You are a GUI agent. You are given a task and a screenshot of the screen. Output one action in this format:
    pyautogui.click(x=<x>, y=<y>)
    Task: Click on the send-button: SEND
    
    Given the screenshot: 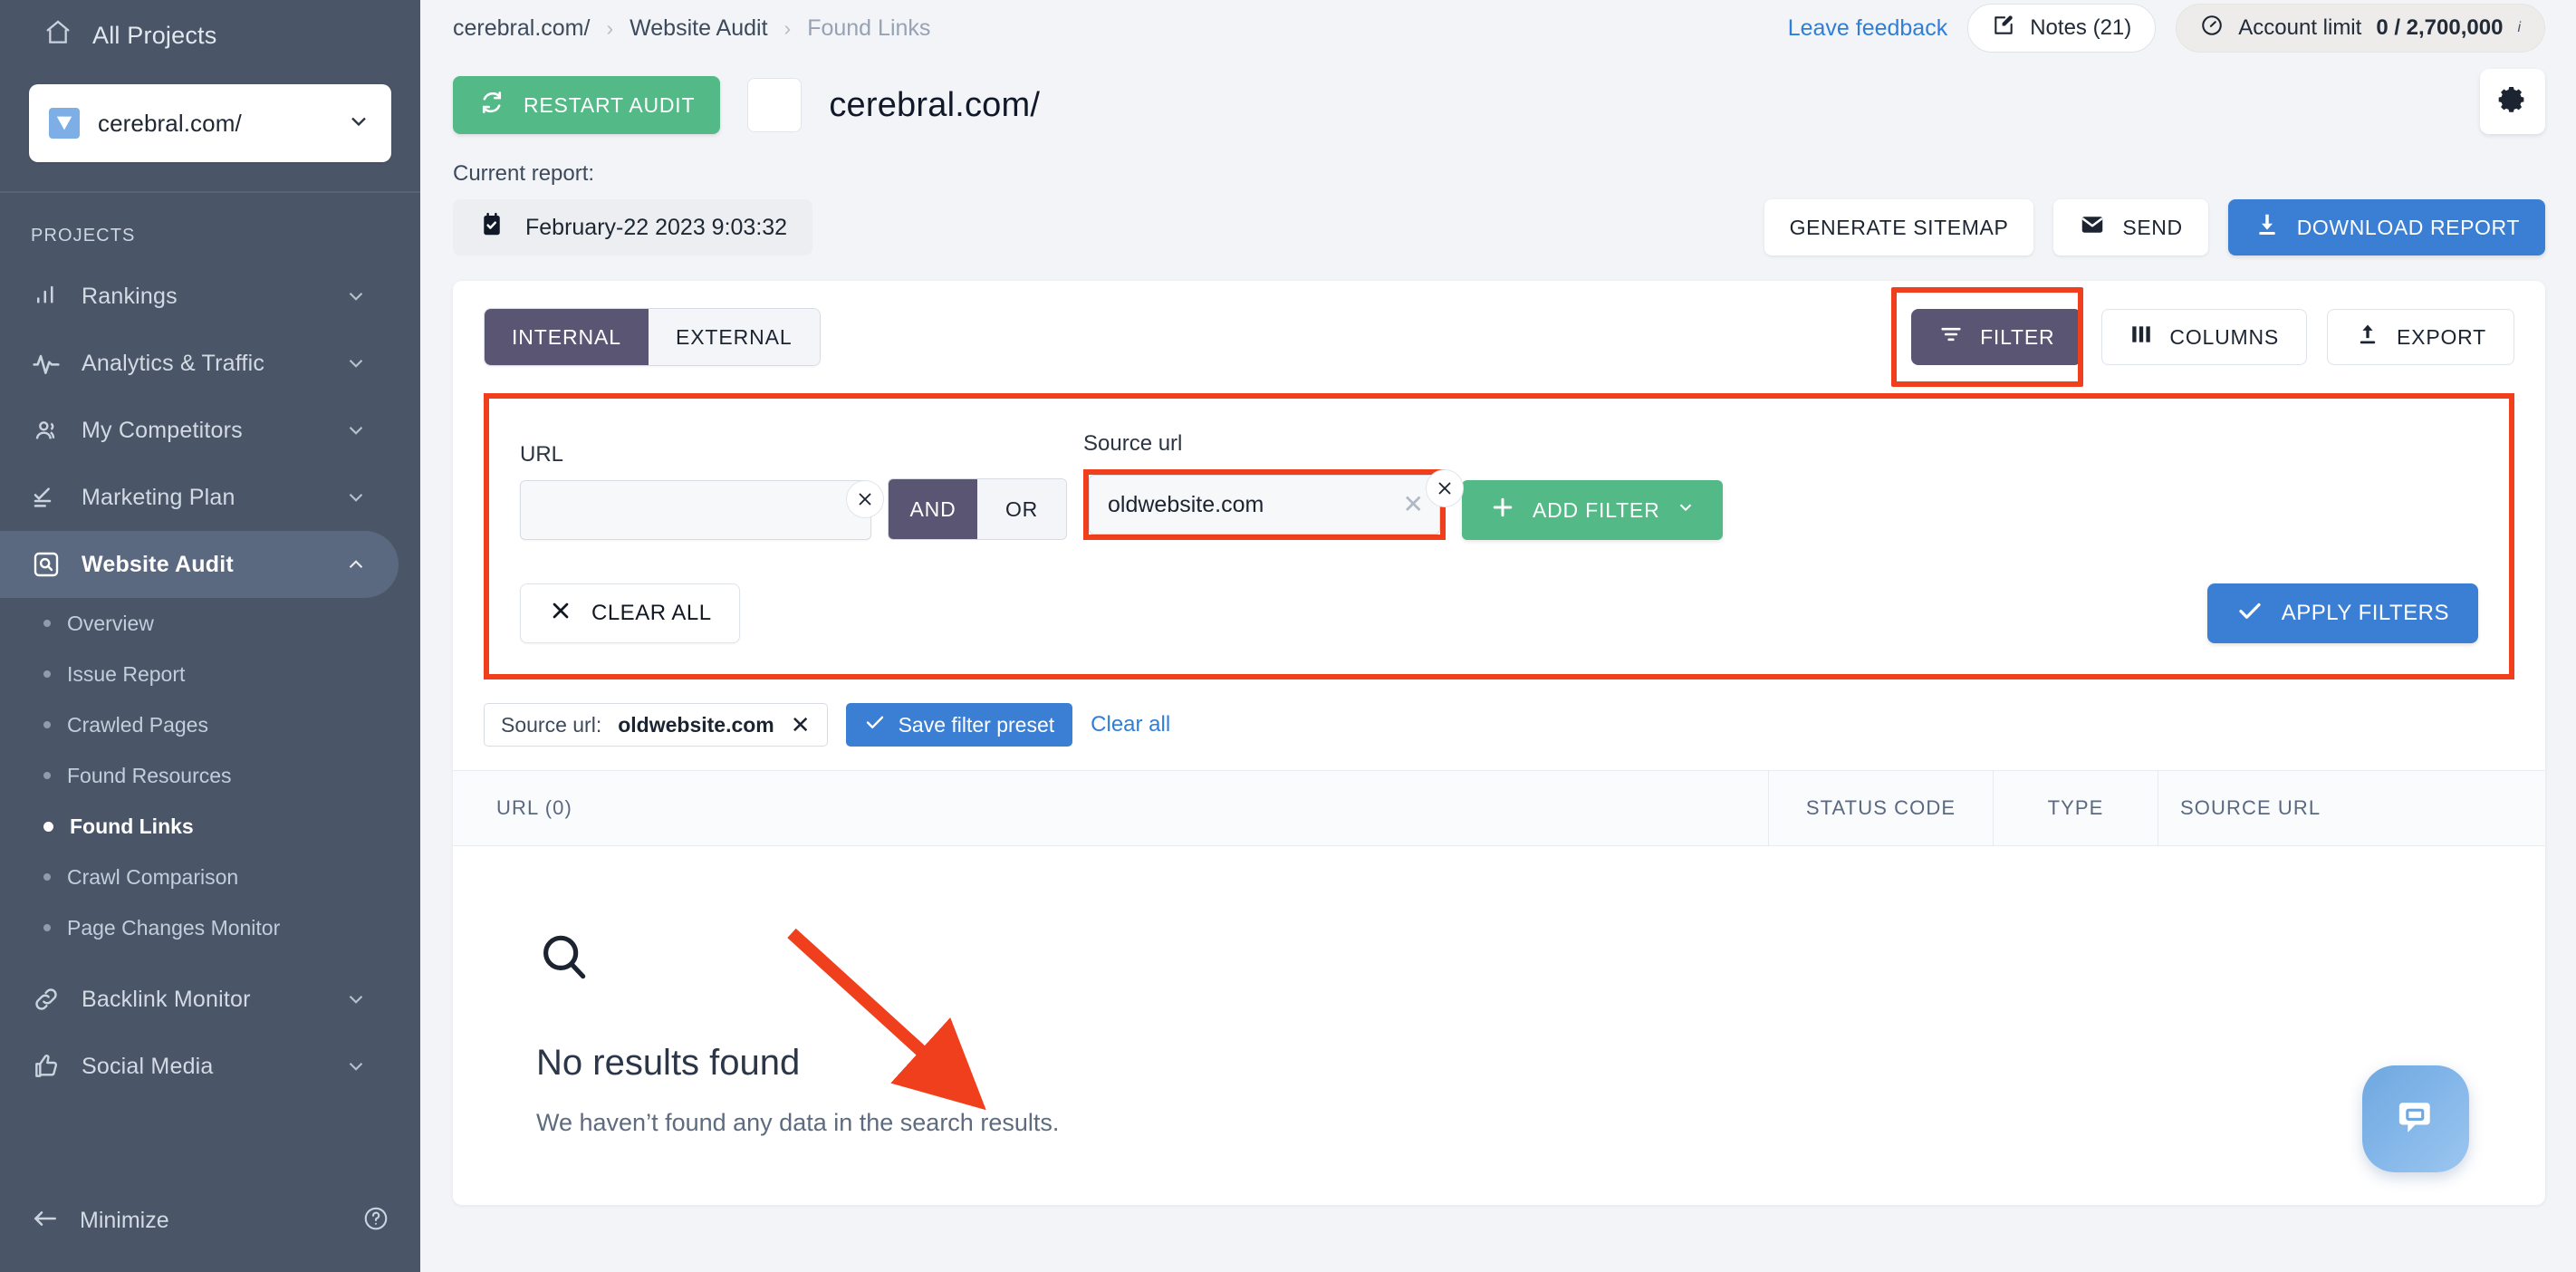 What is the action you would take?
    pyautogui.click(x=2130, y=227)
    